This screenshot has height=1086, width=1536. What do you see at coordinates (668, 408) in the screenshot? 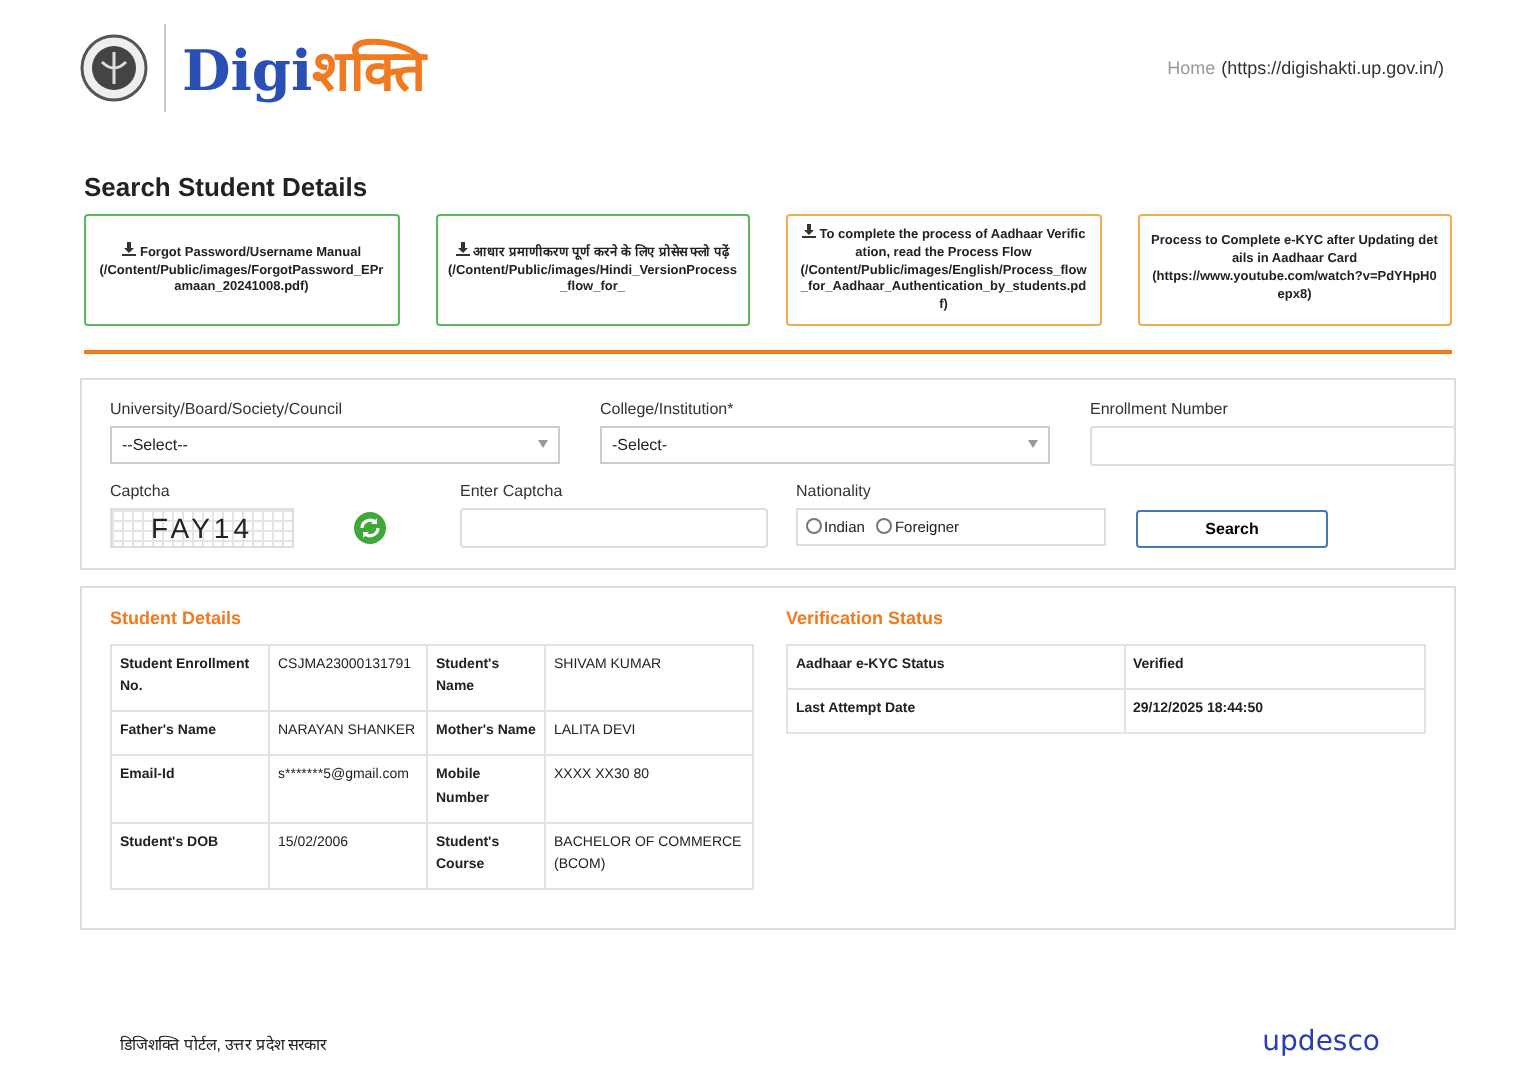
I see `field-label: College/Institution*` at bounding box center [668, 408].